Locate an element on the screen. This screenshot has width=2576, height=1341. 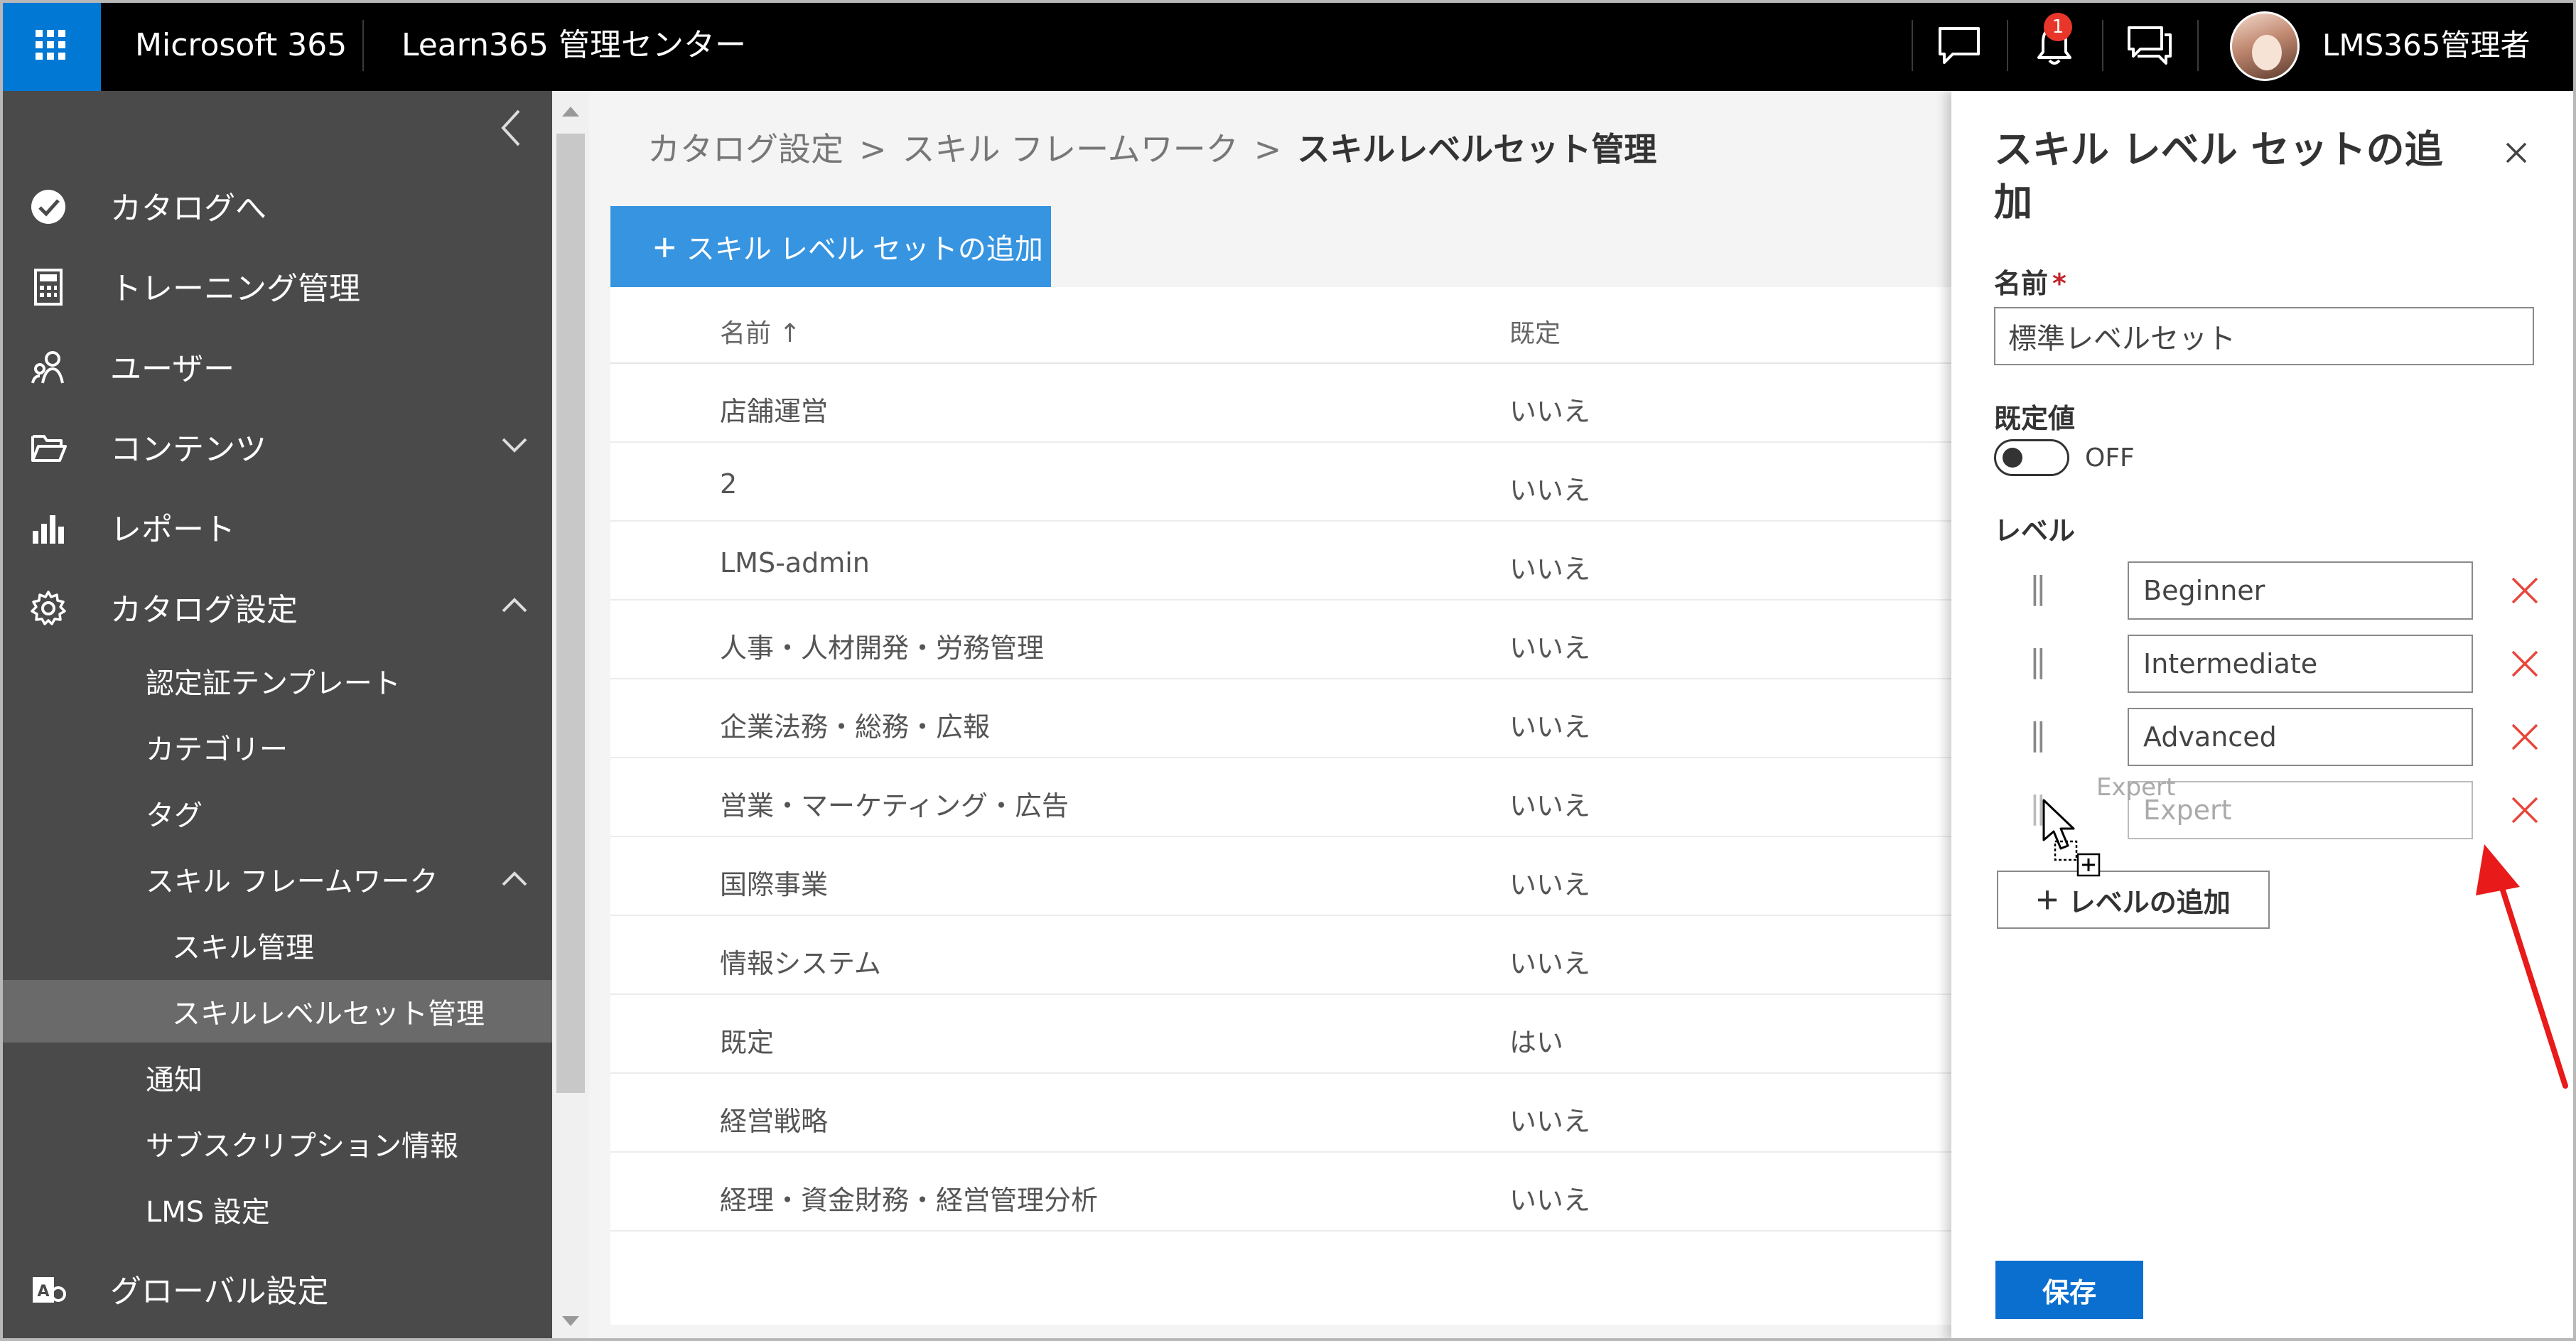
sidebar-subitem-lms-settings: LMS 設定 is located at coordinates (276, 1209).